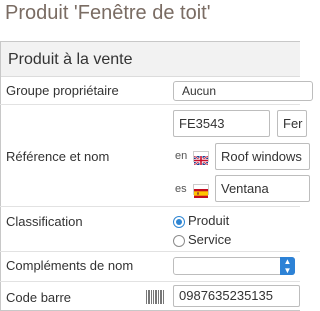 The height and width of the screenshot is (311, 320). What do you see at coordinates (39, 297) in the screenshot?
I see `barcode-label: Code barre` at bounding box center [39, 297].